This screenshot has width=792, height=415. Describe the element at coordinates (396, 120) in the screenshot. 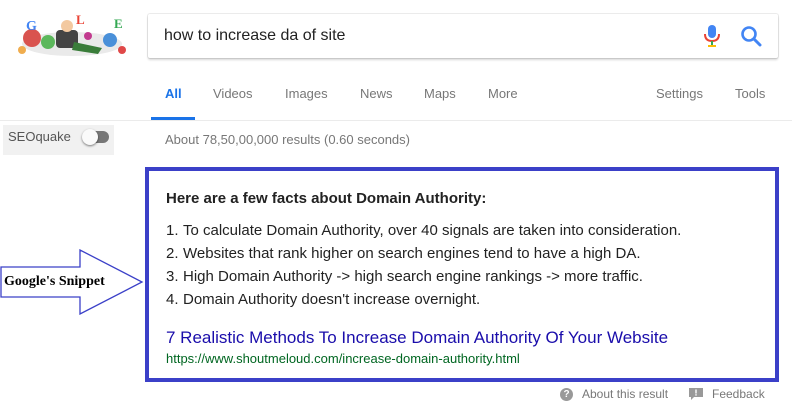

I see `tabs-divider` at that location.